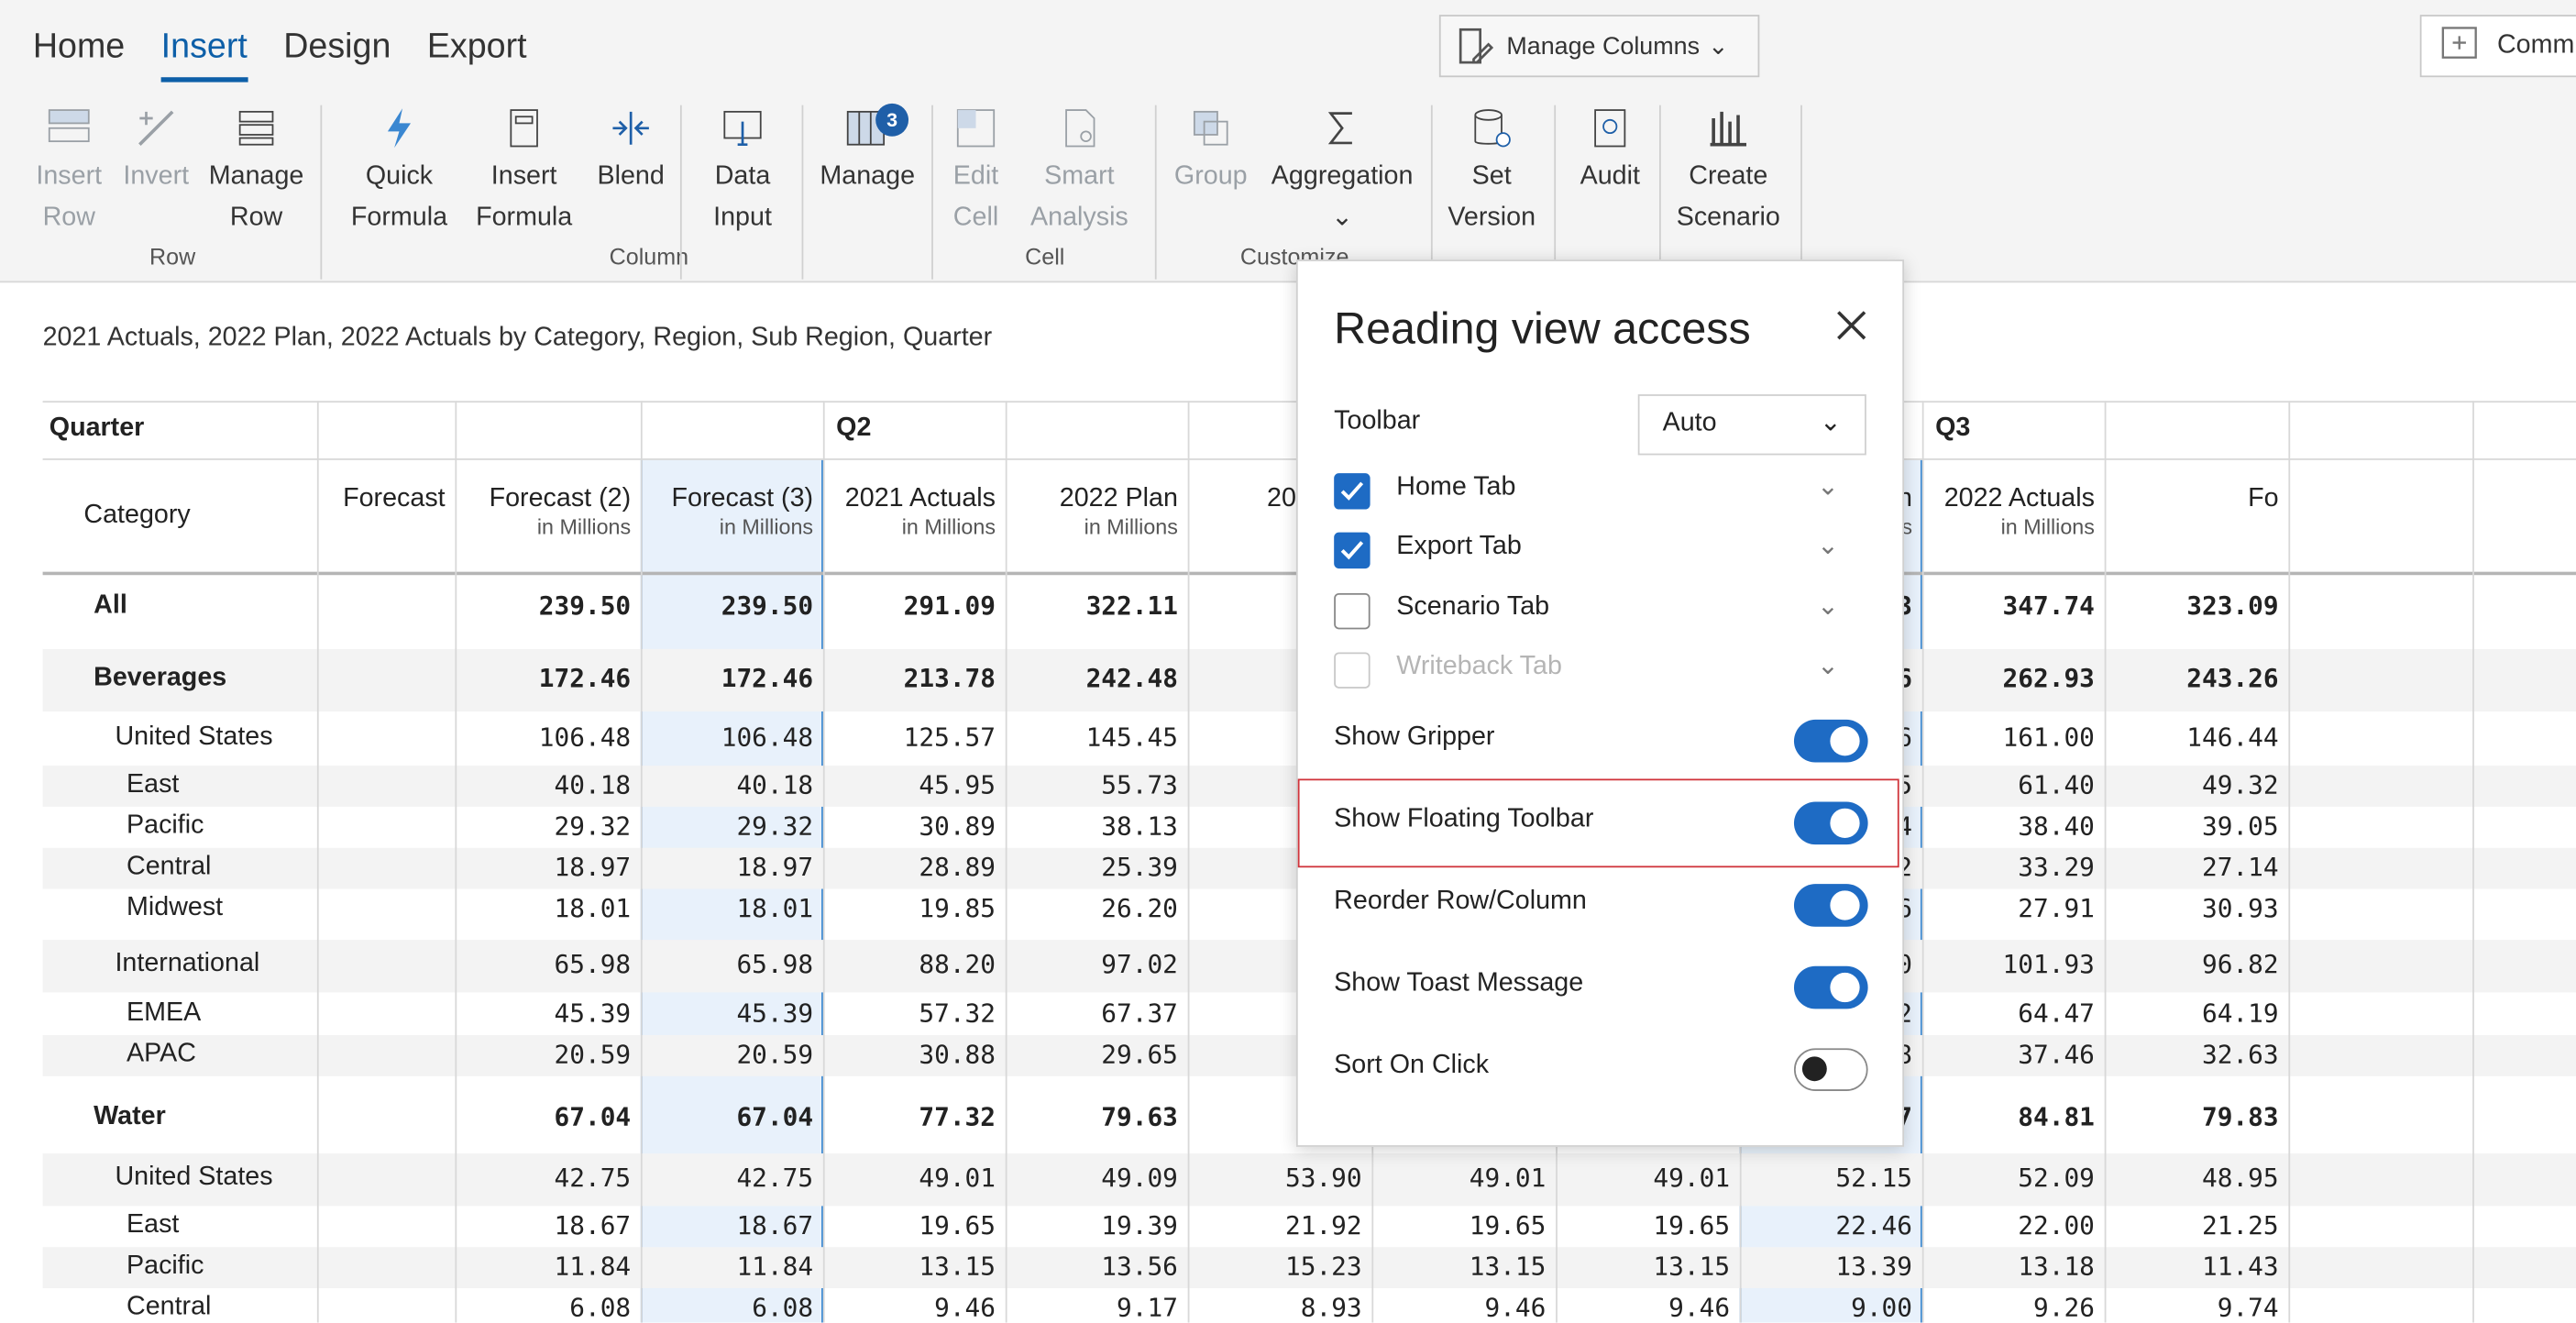 This screenshot has height=1323, width=2576. I want to click on table-cell: 9.17, so click(1092, 1306).